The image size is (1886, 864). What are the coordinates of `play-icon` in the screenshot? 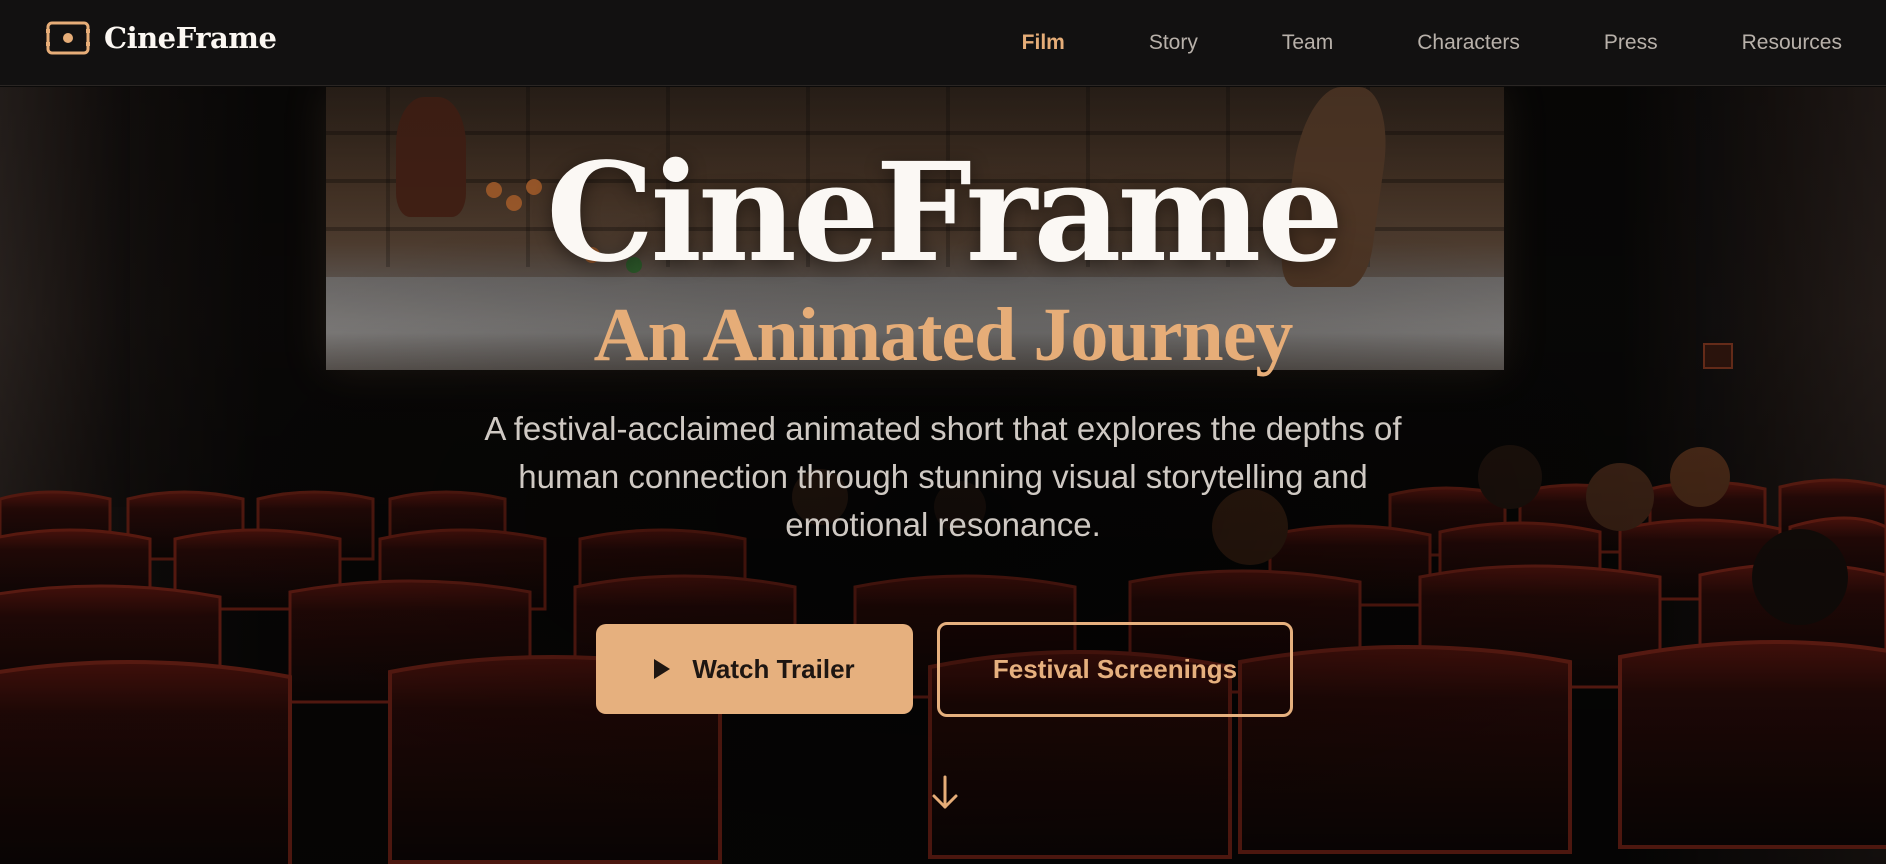 It's located at (662, 669).